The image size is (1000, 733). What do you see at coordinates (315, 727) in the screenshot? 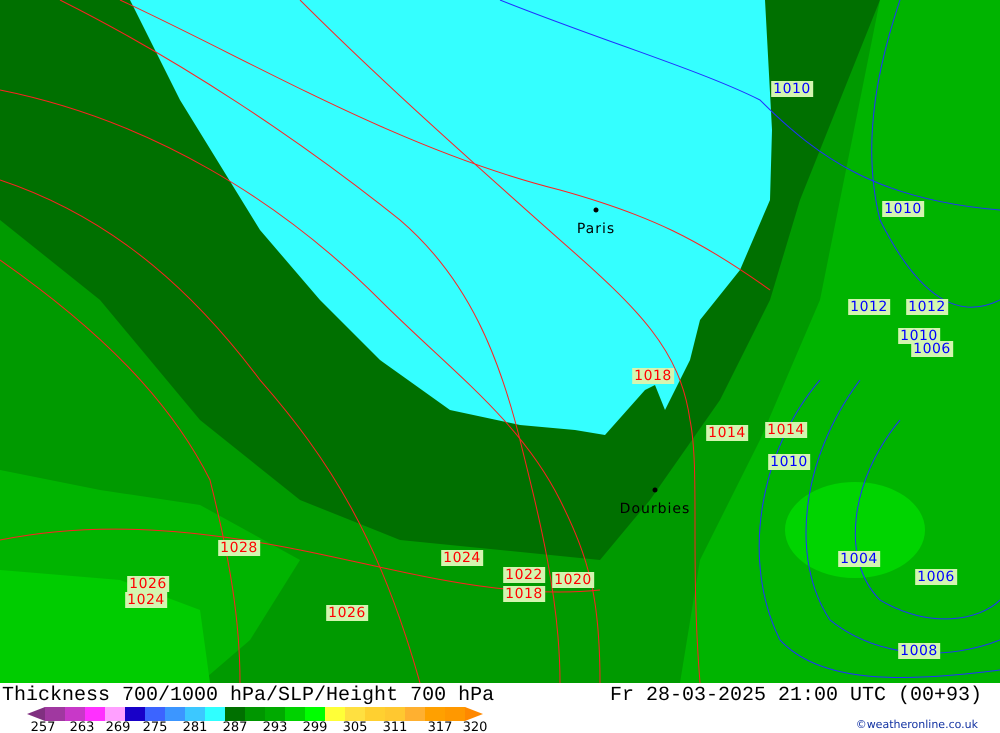
I see `scale-label: 299` at bounding box center [315, 727].